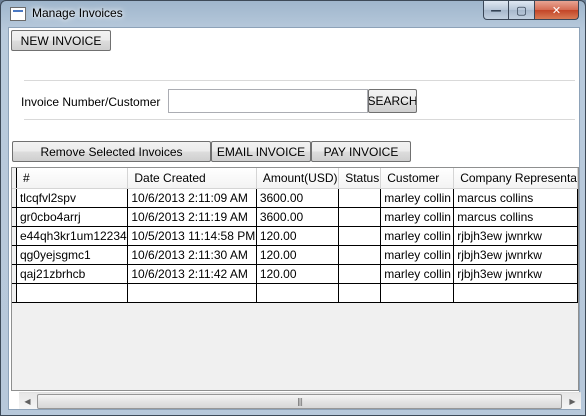 Image resolution: width=586 pixels, height=416 pixels. Describe the element at coordinates (192, 178) in the screenshot. I see `column-header-date-created: Date Created` at that location.